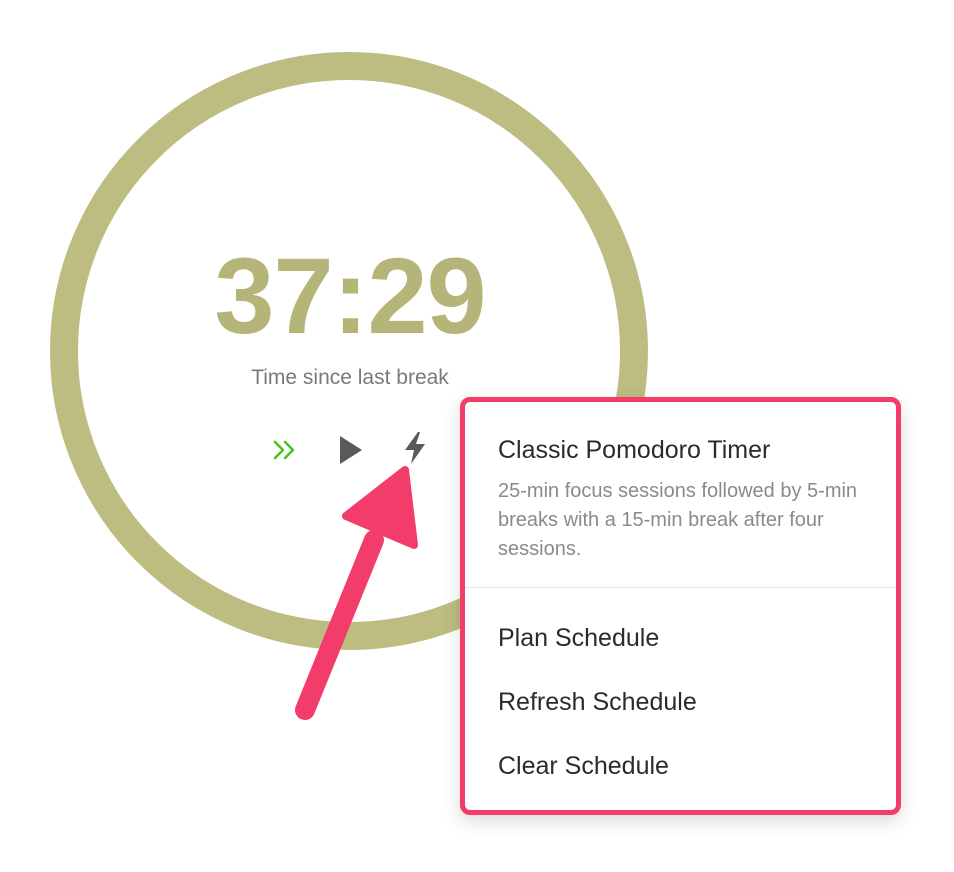  I want to click on schedule-menu-button, so click(415, 448).